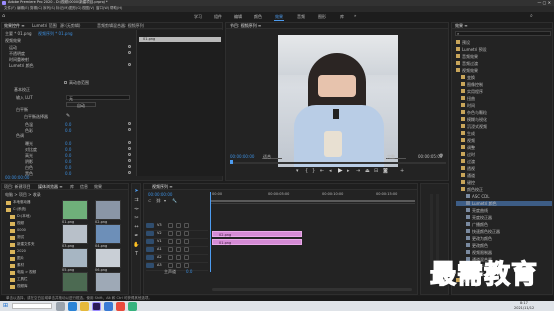 The image size is (554, 311). Describe the element at coordinates (3, 16) in the screenshot. I see `home-icon: ⌂` at that location.